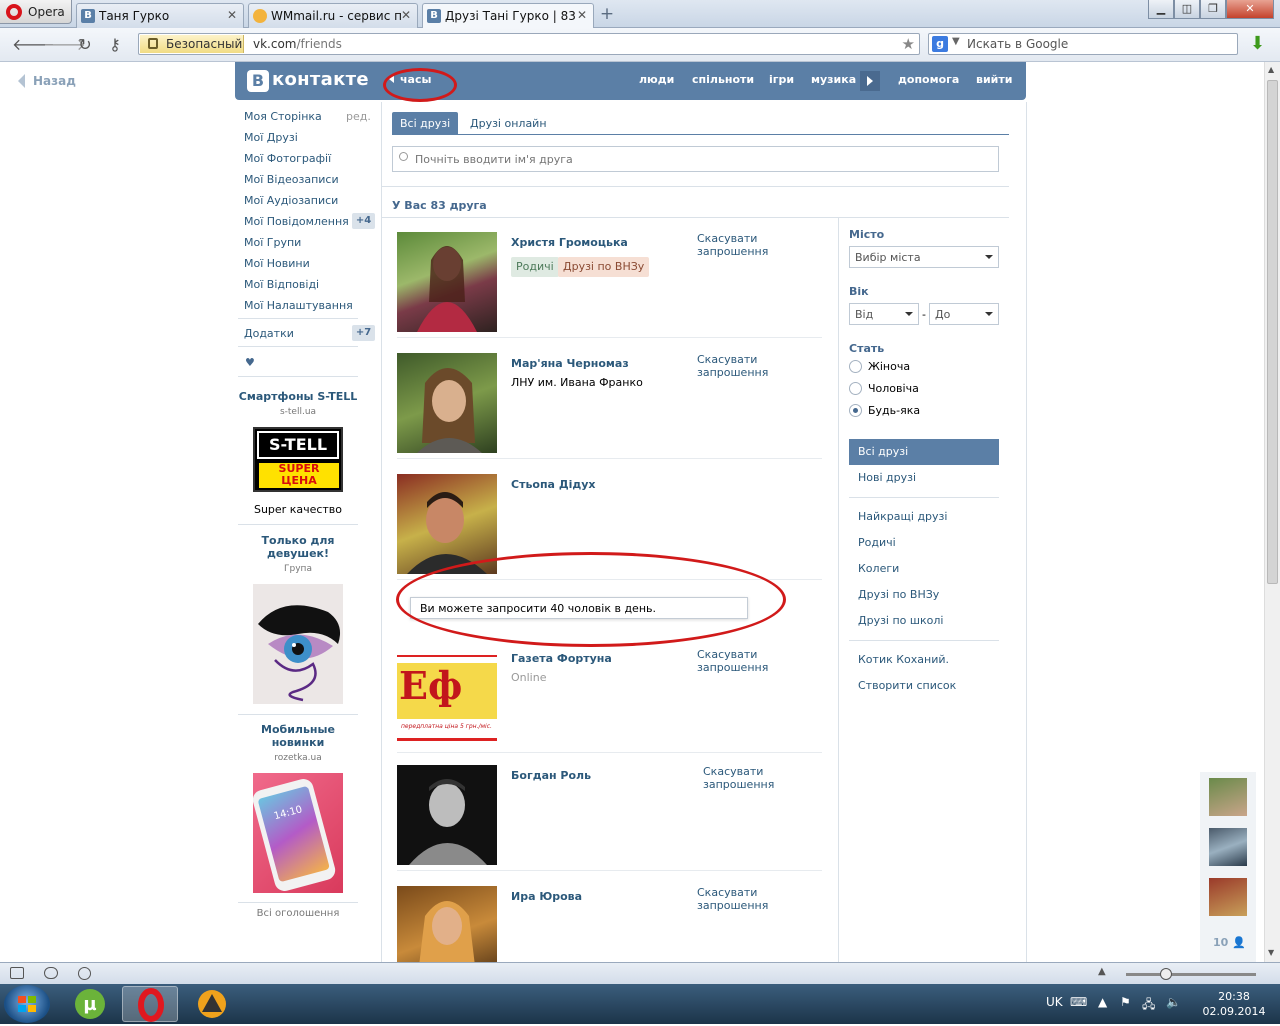  Describe the element at coordinates (298, 913) in the screenshot. I see `all-ads-link: Всі оголошення` at that location.